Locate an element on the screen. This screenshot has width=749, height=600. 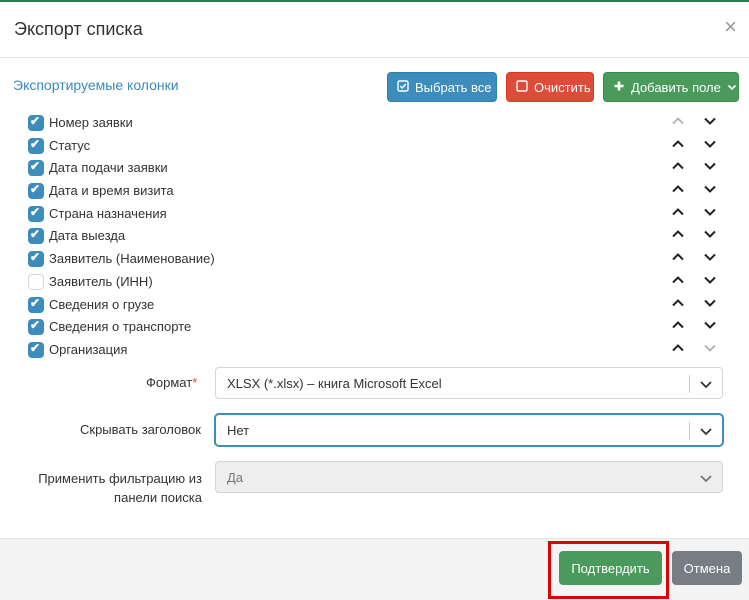
hide-header-label: Скрывать заголовок is located at coordinates (140, 429).